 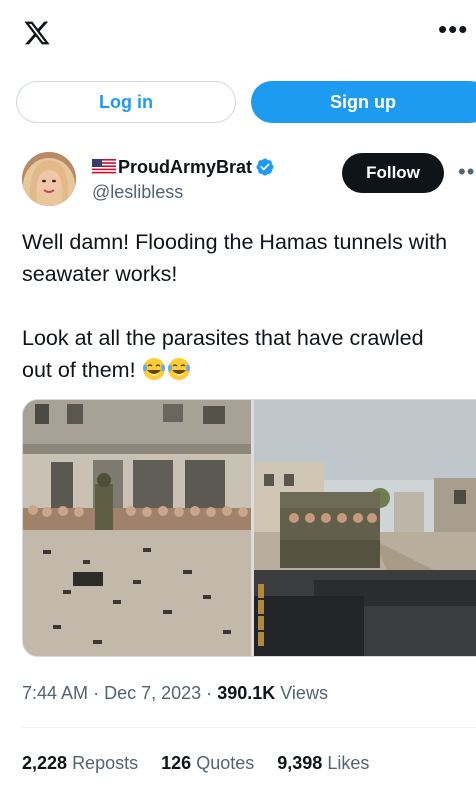 What do you see at coordinates (79, 370) in the screenshot?
I see `tweet-line-4: out of them!` at bounding box center [79, 370].